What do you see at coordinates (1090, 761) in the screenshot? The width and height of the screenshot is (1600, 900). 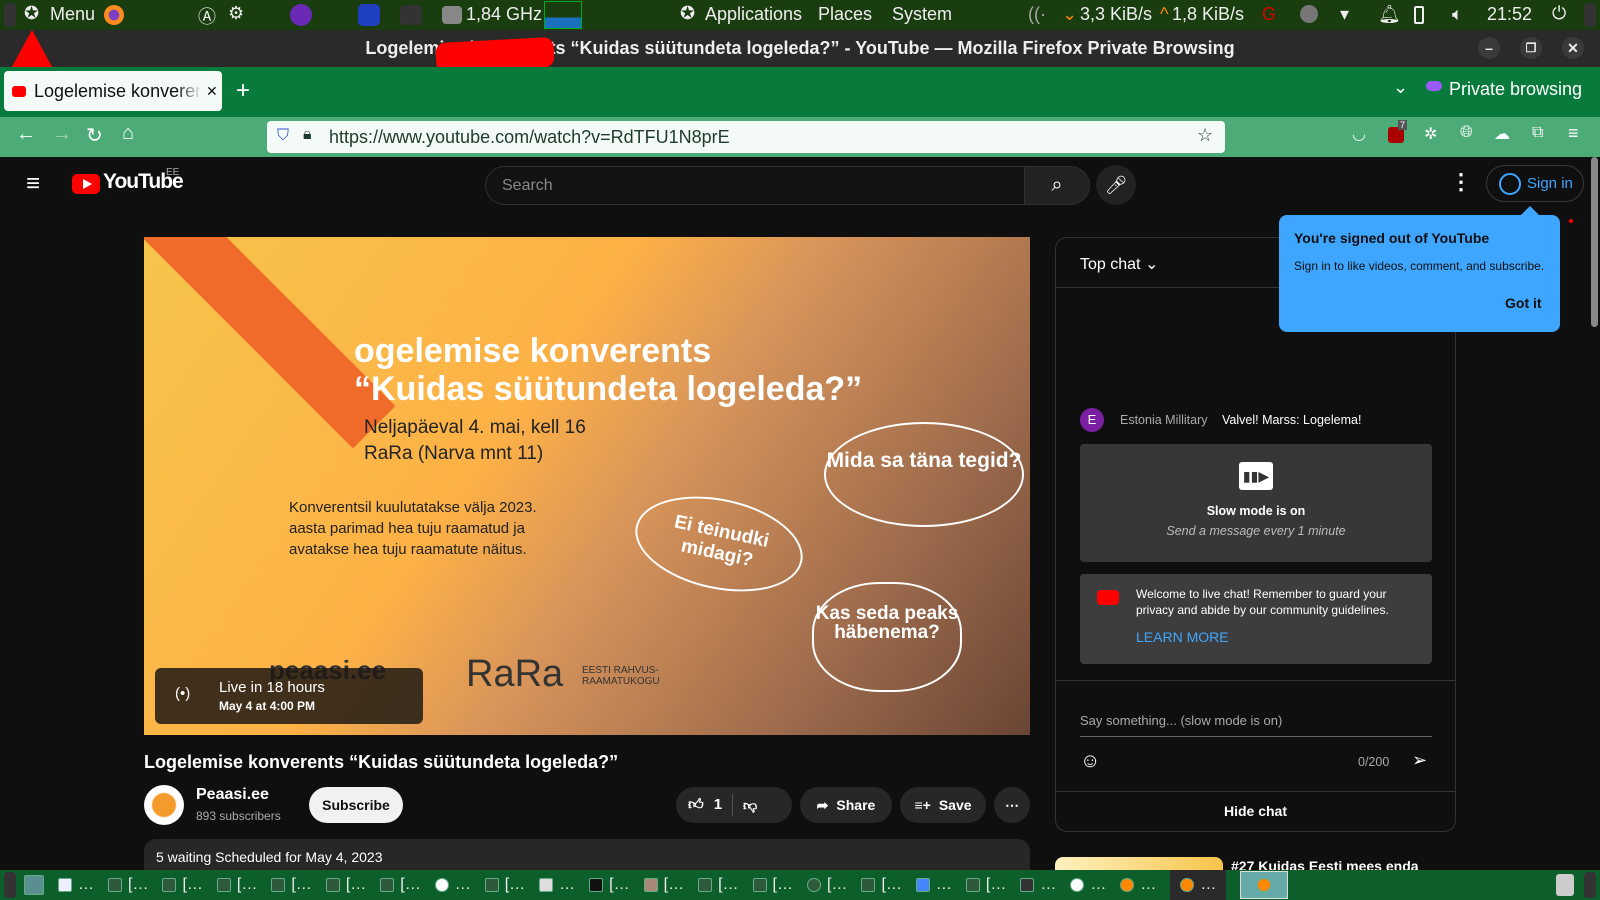 I see `emoji-button: ☺` at bounding box center [1090, 761].